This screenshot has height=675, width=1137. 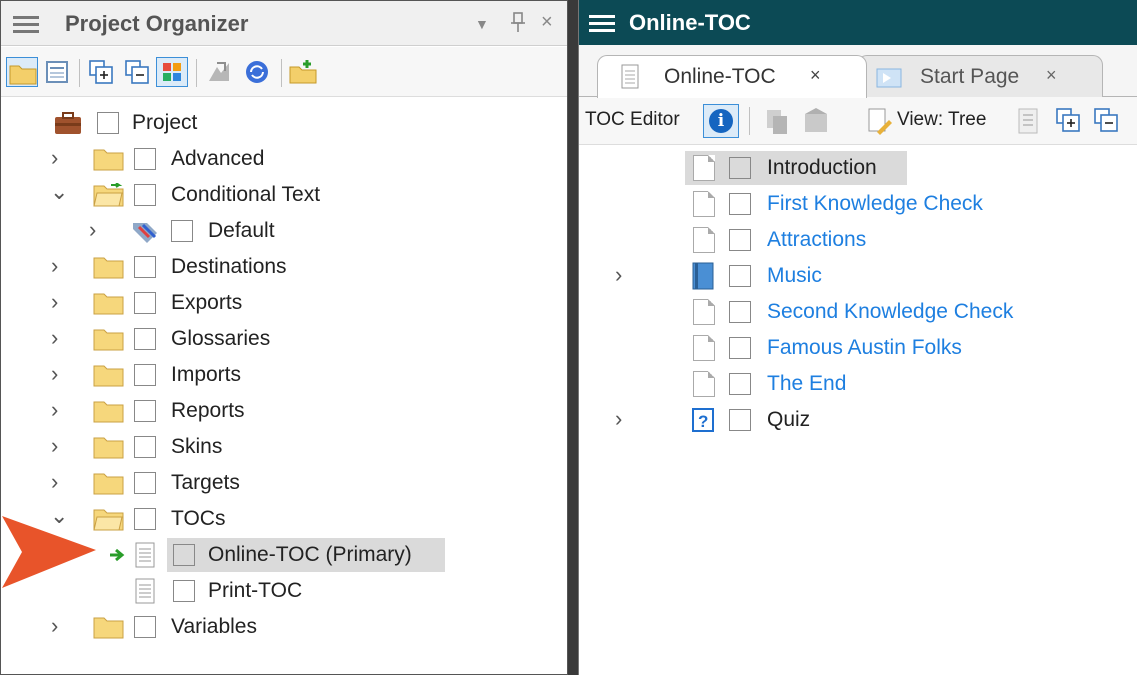 I want to click on toc-item-label: Second Knowledge Check, so click(x=890, y=312).